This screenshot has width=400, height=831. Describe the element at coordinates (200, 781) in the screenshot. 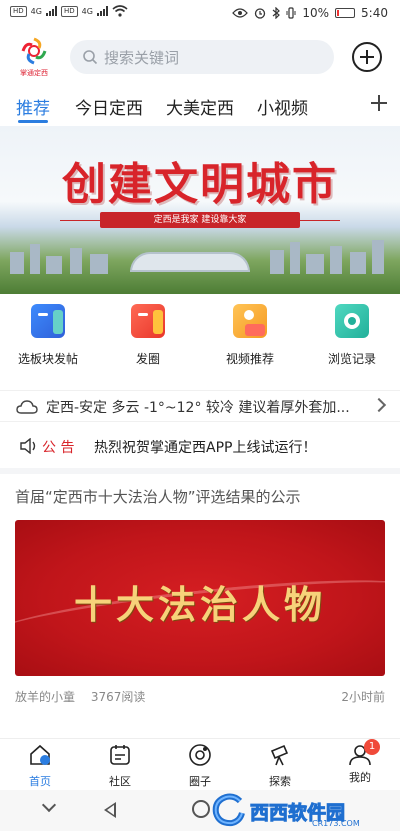

I see `nav-circle-label: 圈子` at that location.